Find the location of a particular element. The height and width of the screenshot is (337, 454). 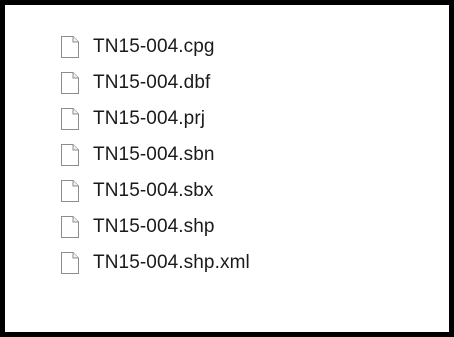

file-item-shp-xml: TN15-004.shp.xml is located at coordinates (155, 263).